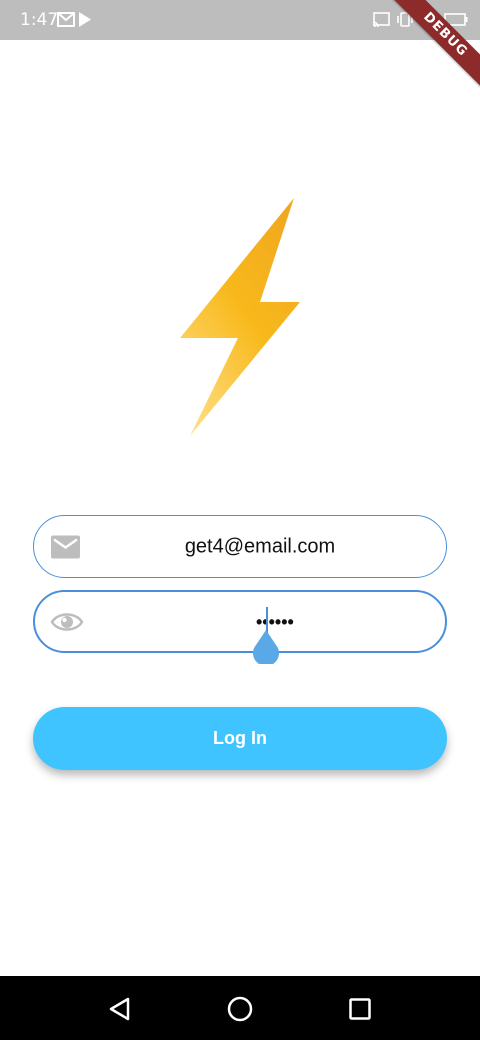  I want to click on login-button: Log In, so click(240, 738).